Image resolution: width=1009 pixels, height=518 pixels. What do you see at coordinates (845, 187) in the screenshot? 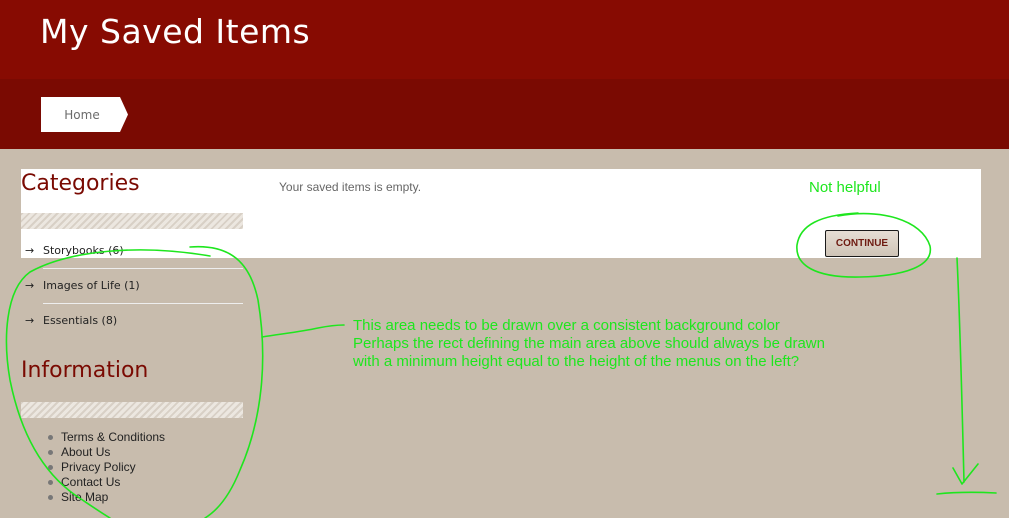
I see `annotation-not-helpful: Not helpful` at bounding box center [845, 187].